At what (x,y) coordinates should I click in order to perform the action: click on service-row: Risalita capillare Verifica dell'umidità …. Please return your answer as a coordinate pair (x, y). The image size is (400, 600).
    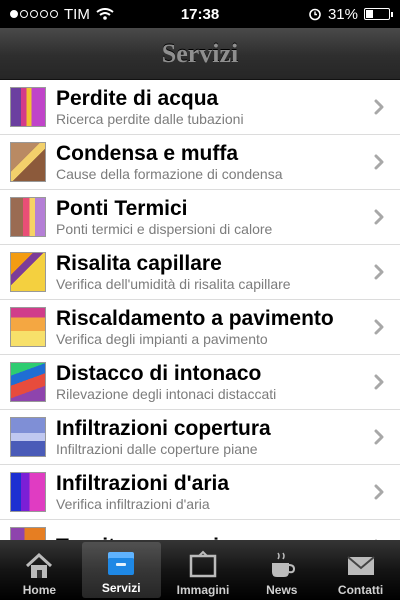
    Looking at the image, I should click on (200, 272).